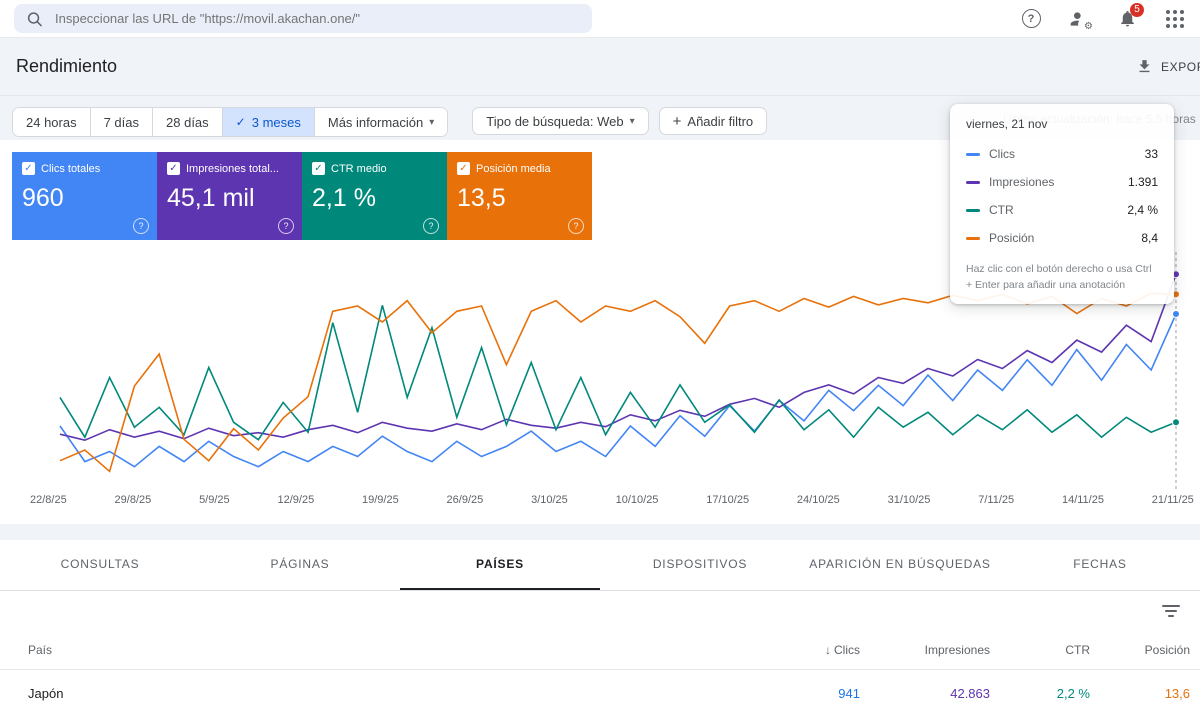  What do you see at coordinates (1031, 19) in the screenshot?
I see `help-icon: ?` at bounding box center [1031, 19].